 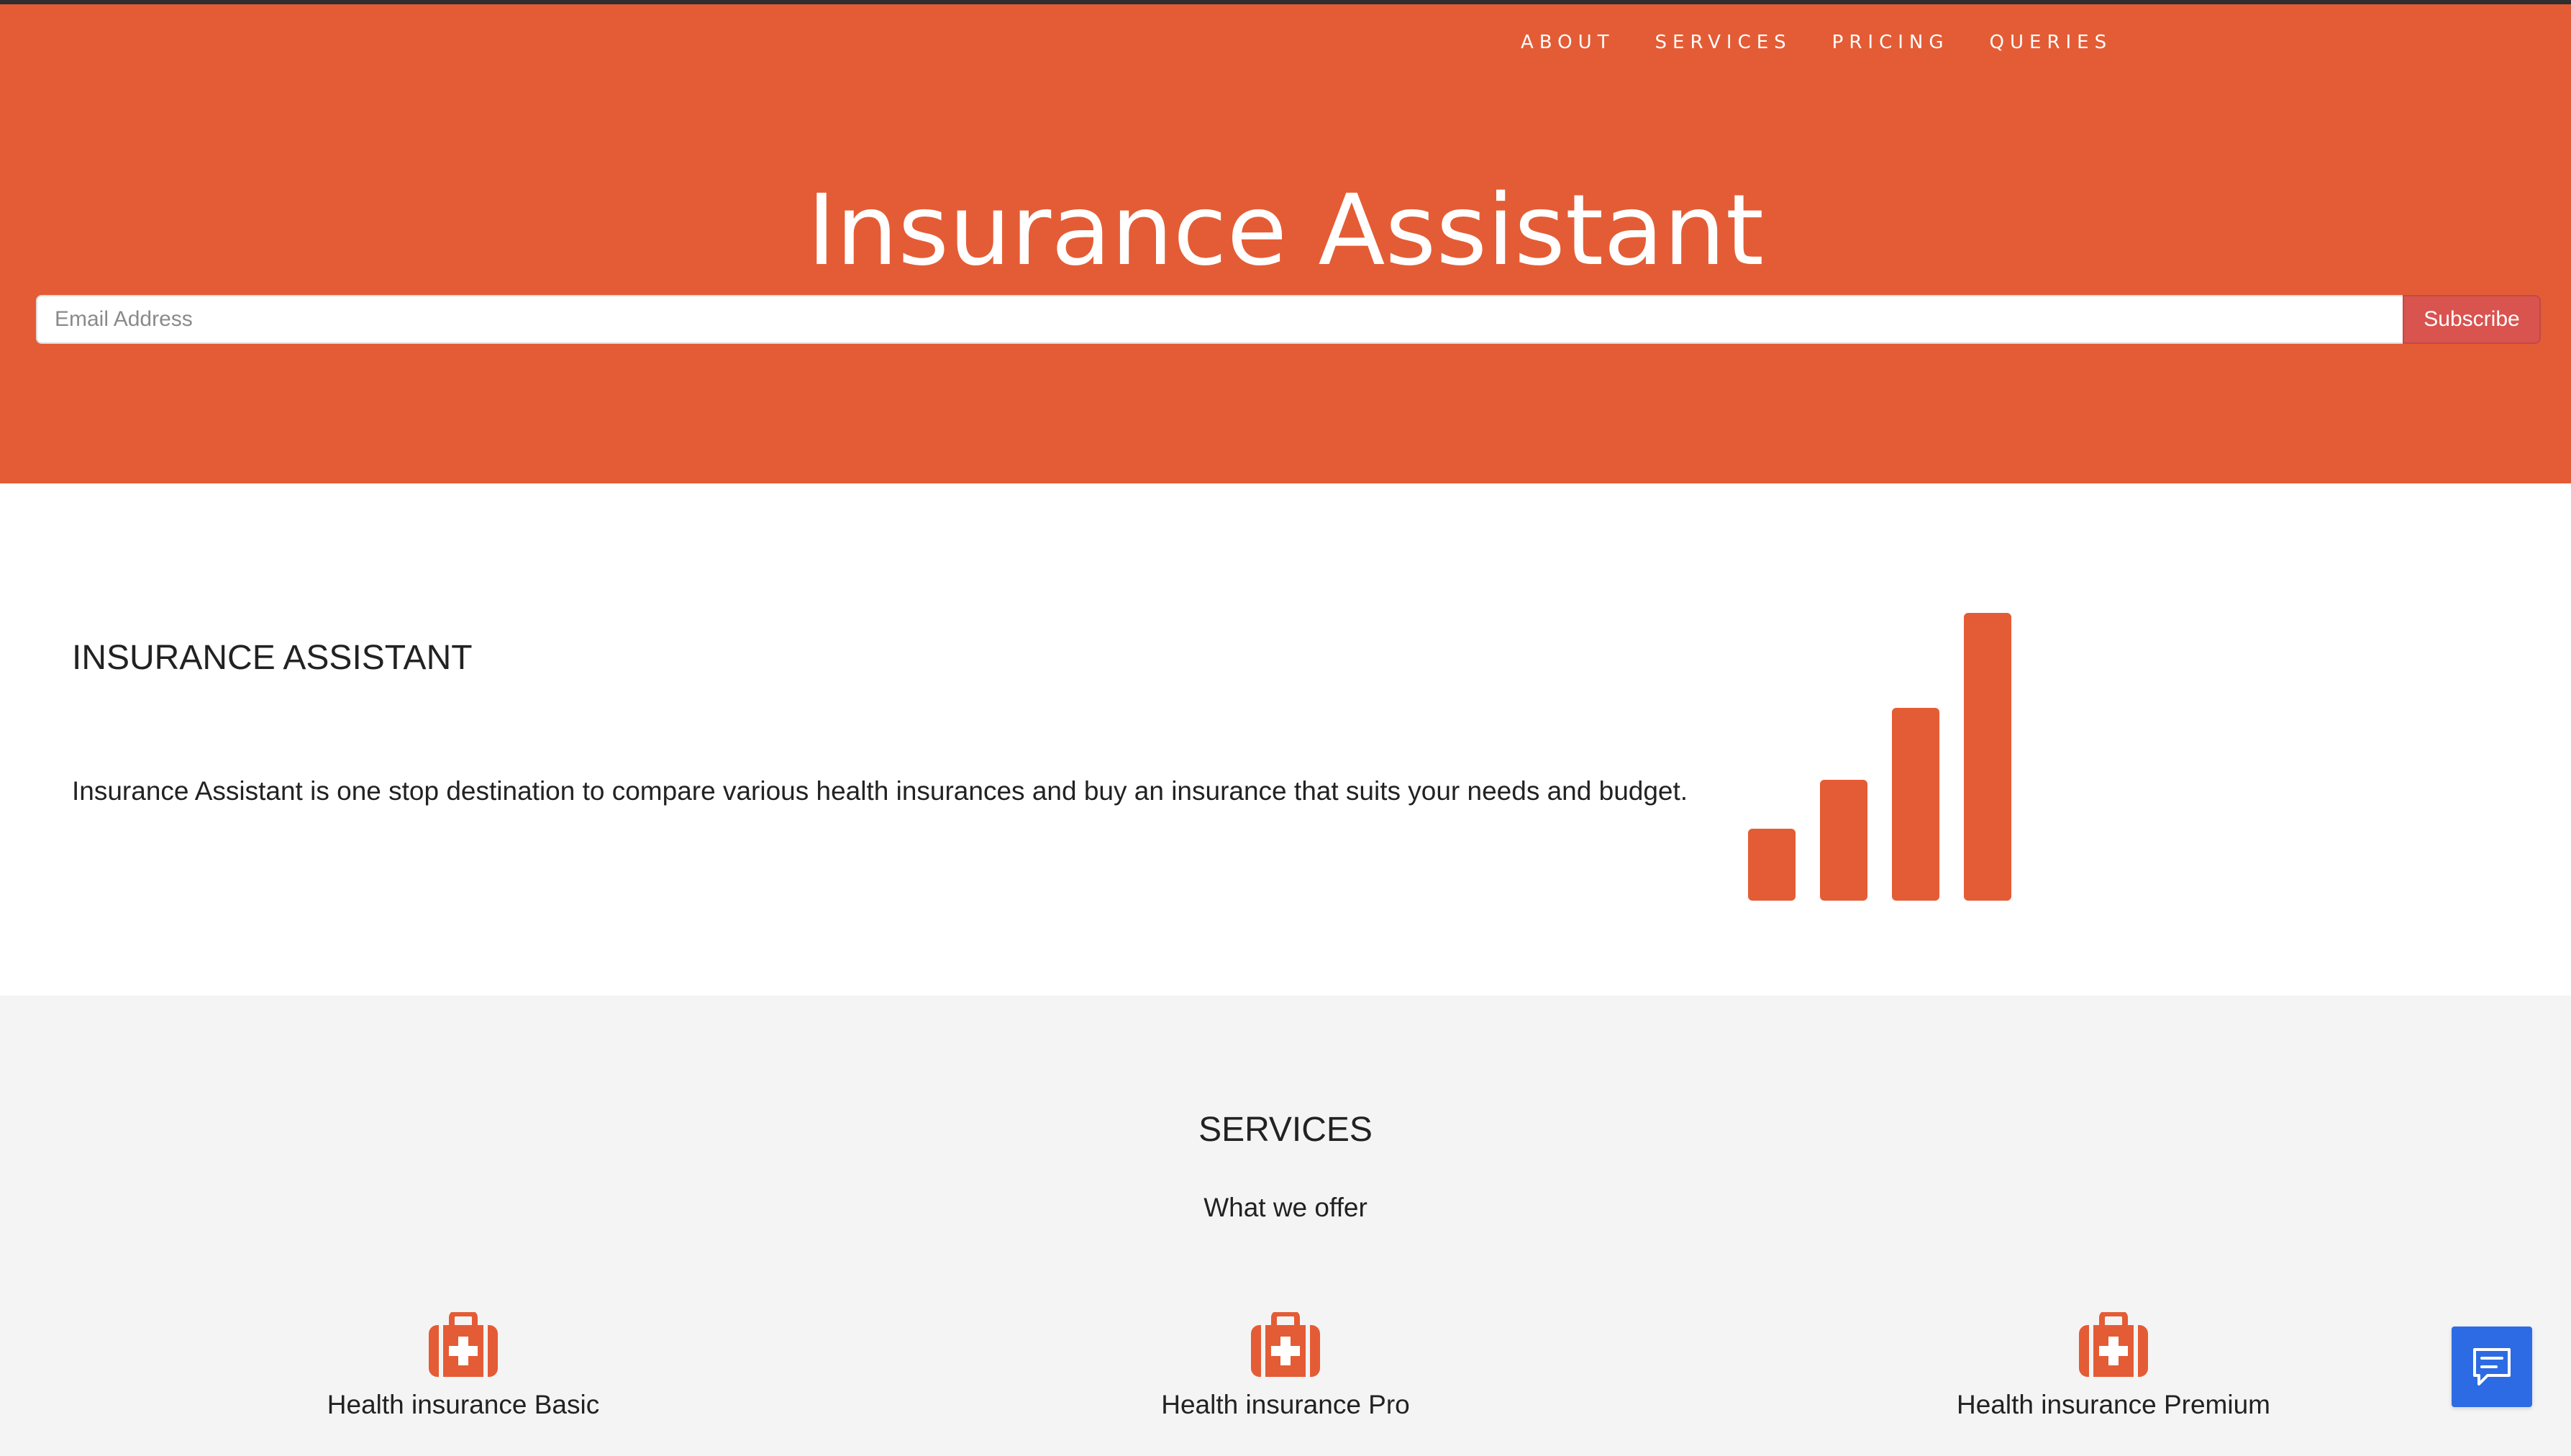 I want to click on subscribe-form: Subscribe, so click(x=1288, y=319).